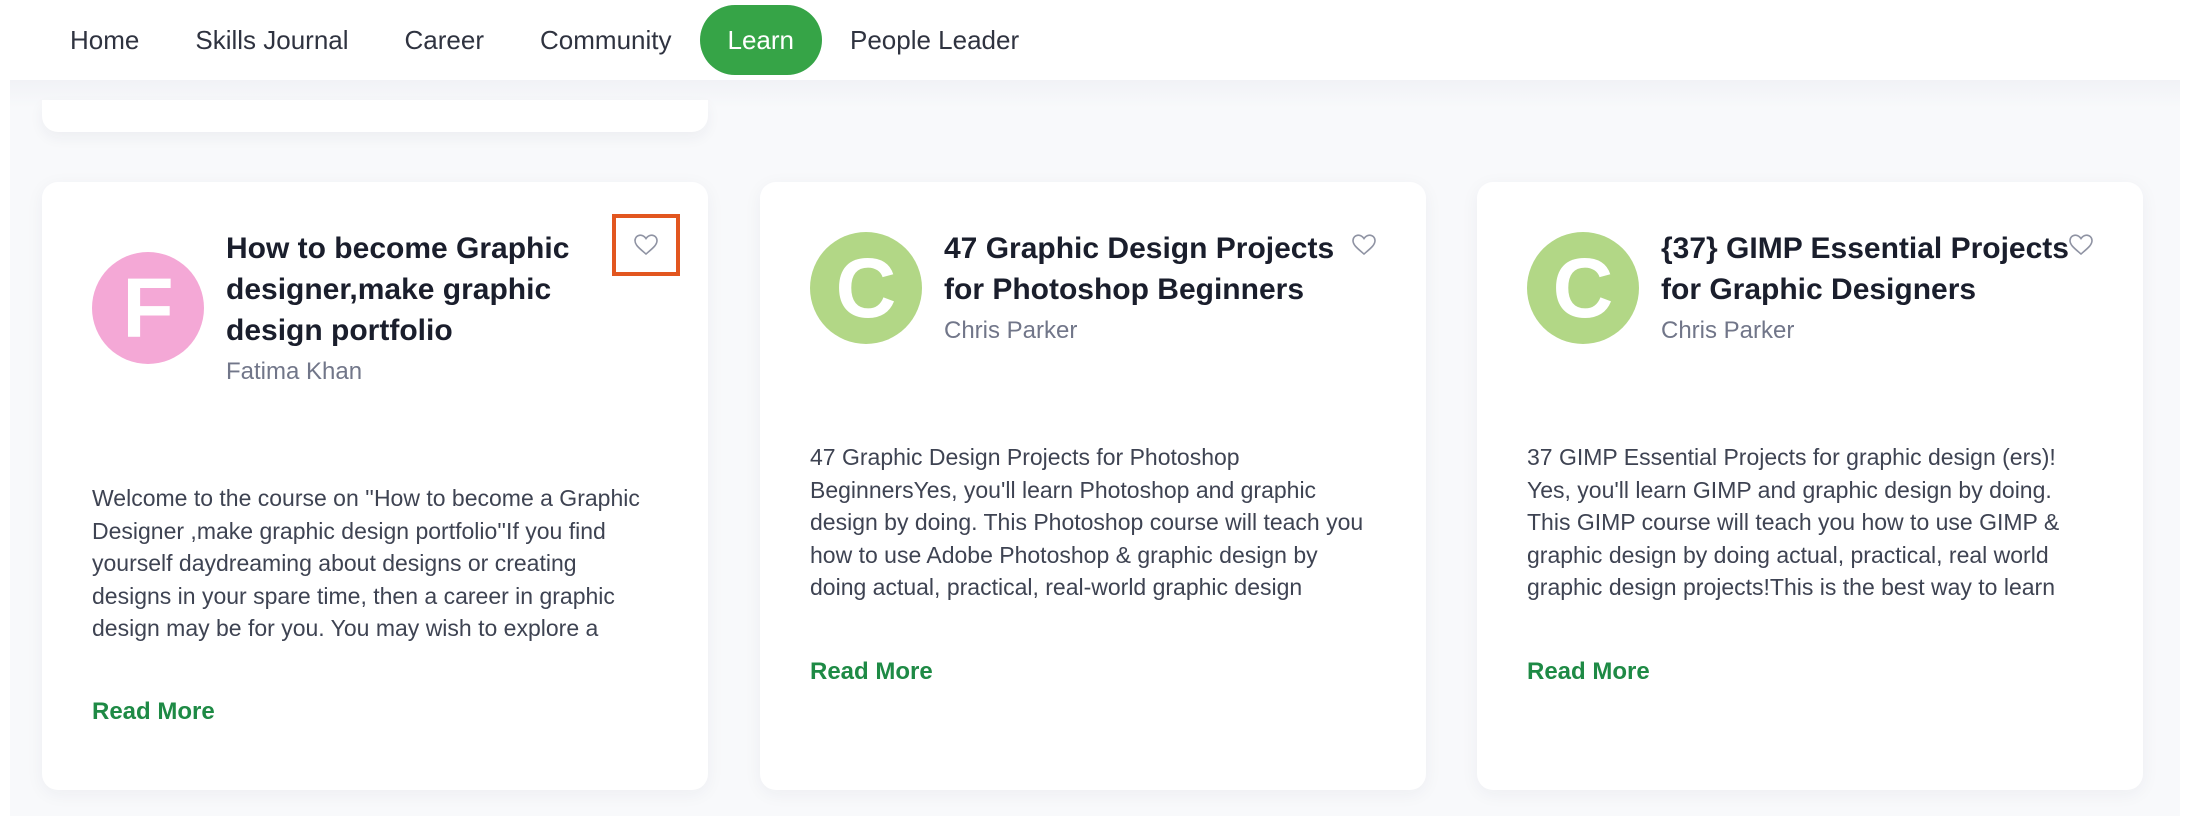 Image resolution: width=2188 pixels, height=816 pixels. Describe the element at coordinates (294, 371) in the screenshot. I see `course-author: Fatima Khan` at that location.